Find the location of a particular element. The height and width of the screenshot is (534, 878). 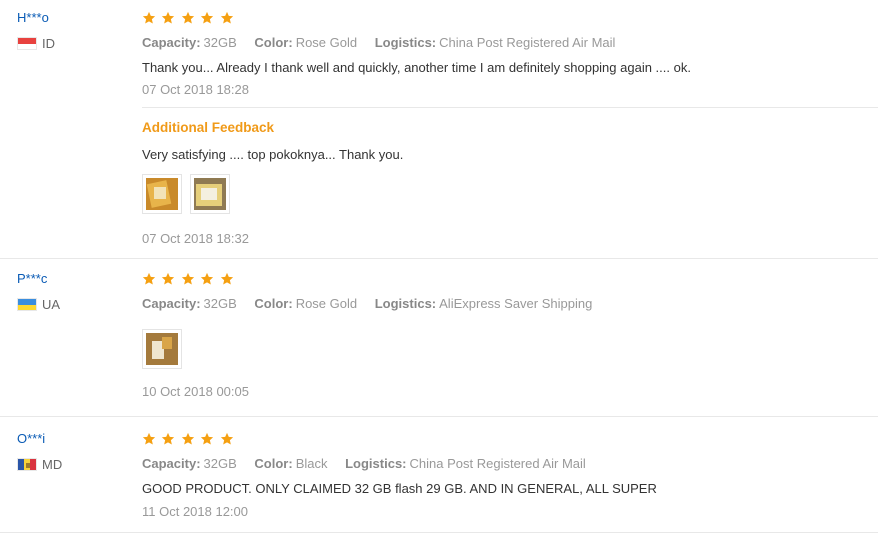

additional-feedback-date: 07 Oct 2018 18:32 is located at coordinates (195, 238).